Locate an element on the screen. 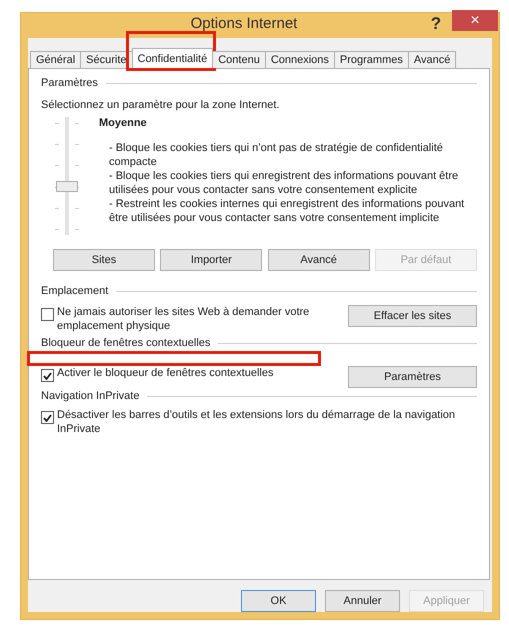  section-heading: Navigation InPrivate is located at coordinates (90, 396).